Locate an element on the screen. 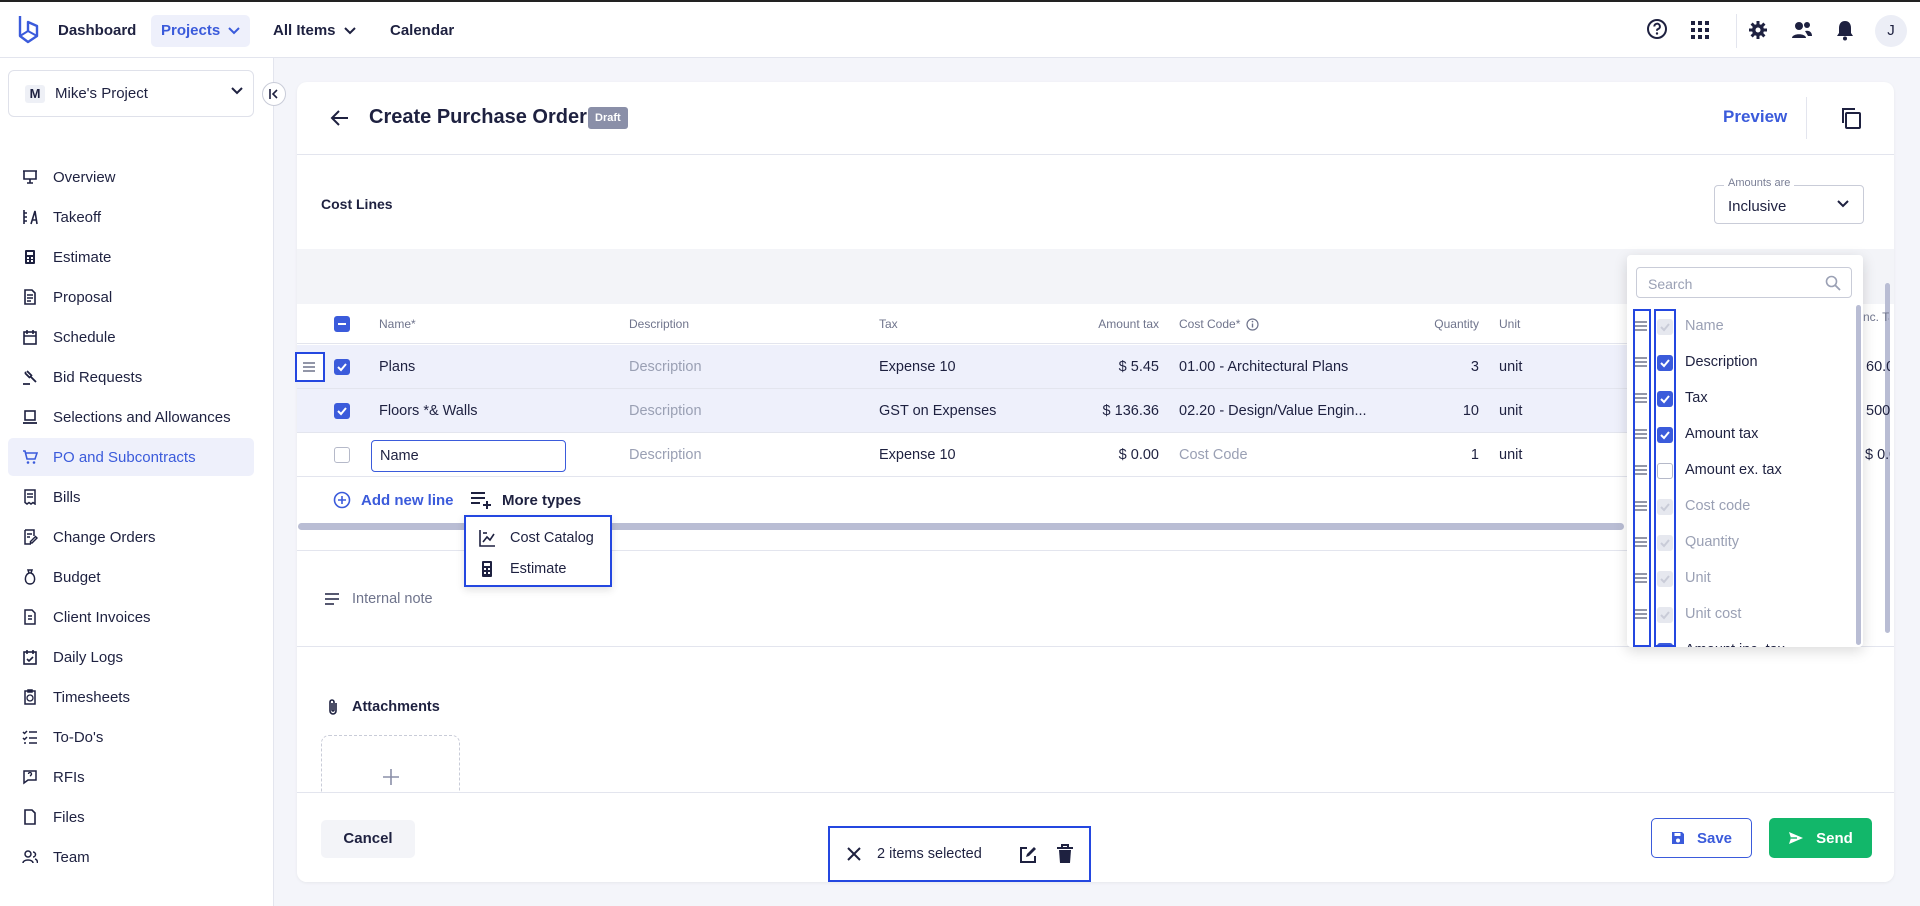 Image resolution: width=1920 pixels, height=906 pixels. sidebar-item-bid-requests: Bid Requests is located at coordinates (131, 377).